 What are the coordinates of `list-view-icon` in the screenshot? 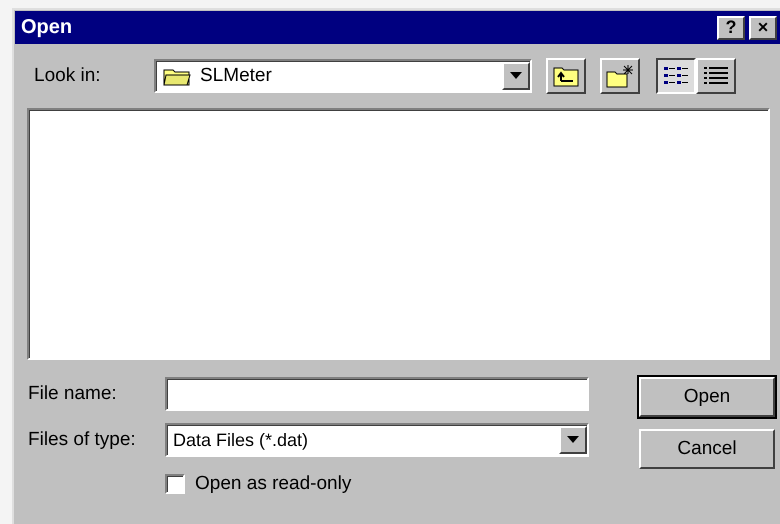 It's located at (676, 76).